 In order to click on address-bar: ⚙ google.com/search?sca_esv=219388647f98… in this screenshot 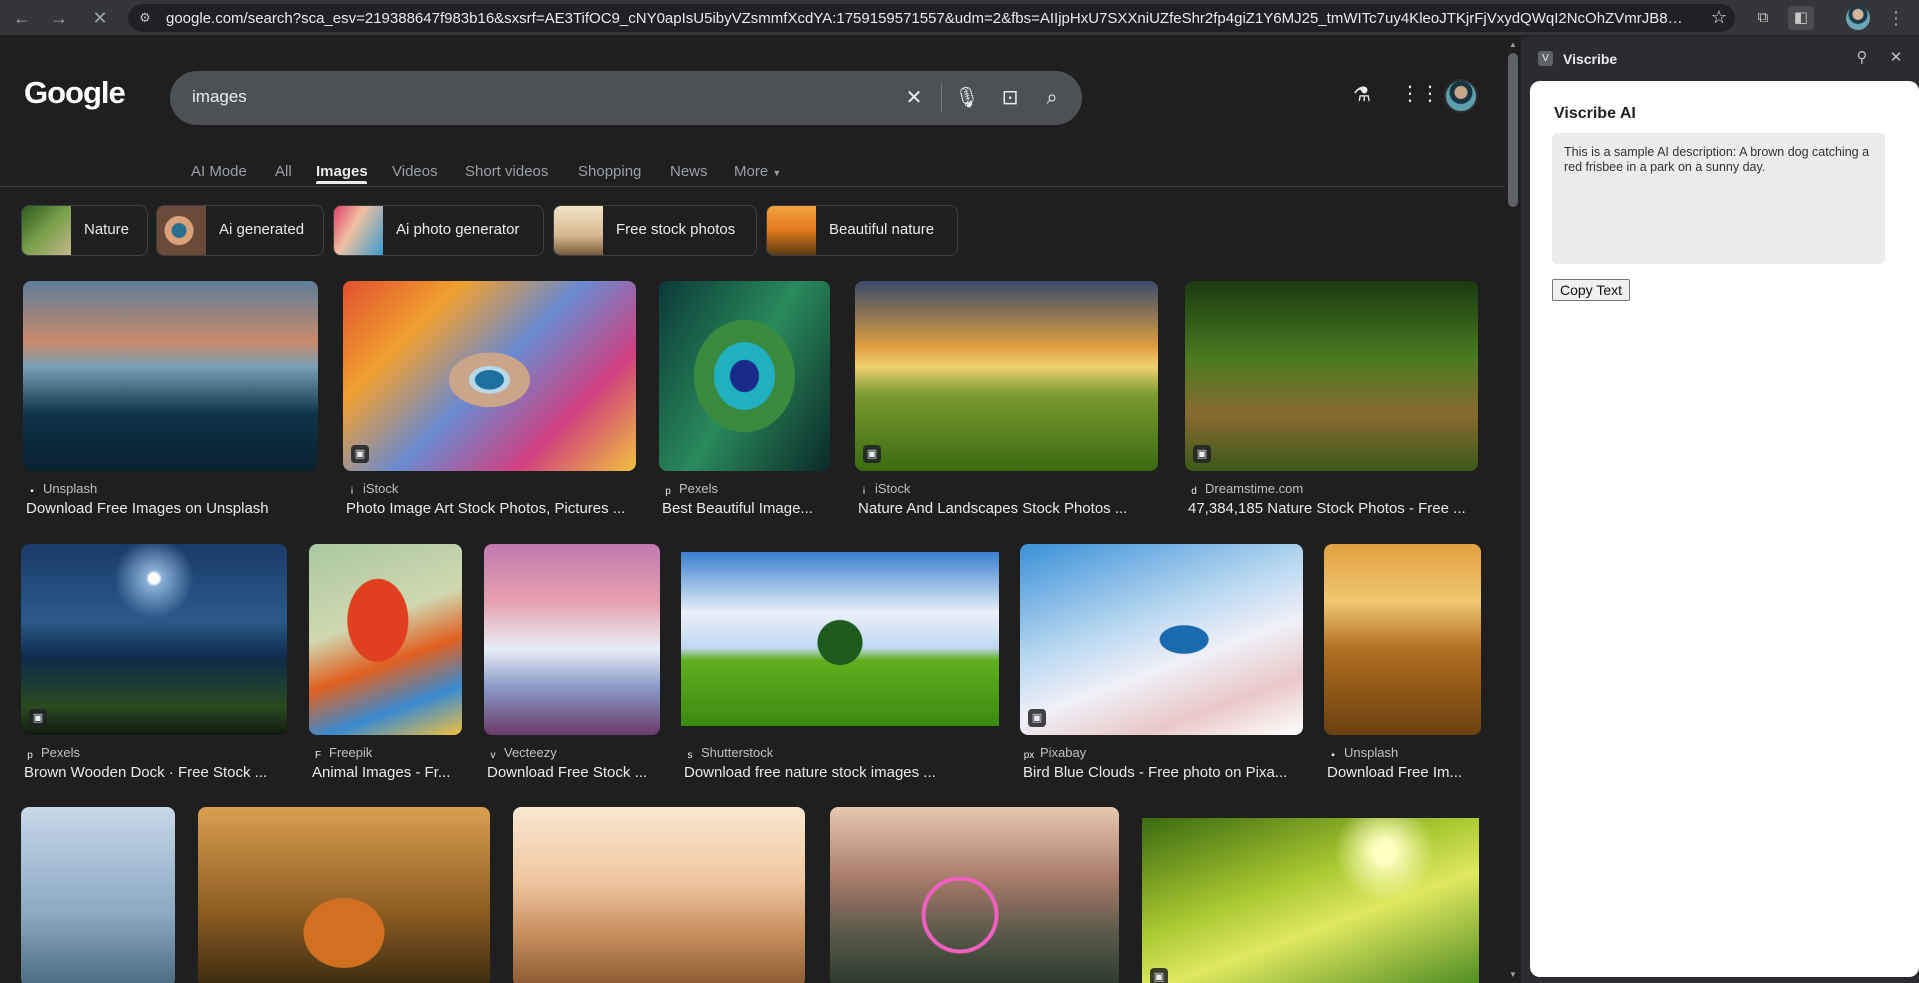, I will do `click(931, 18)`.